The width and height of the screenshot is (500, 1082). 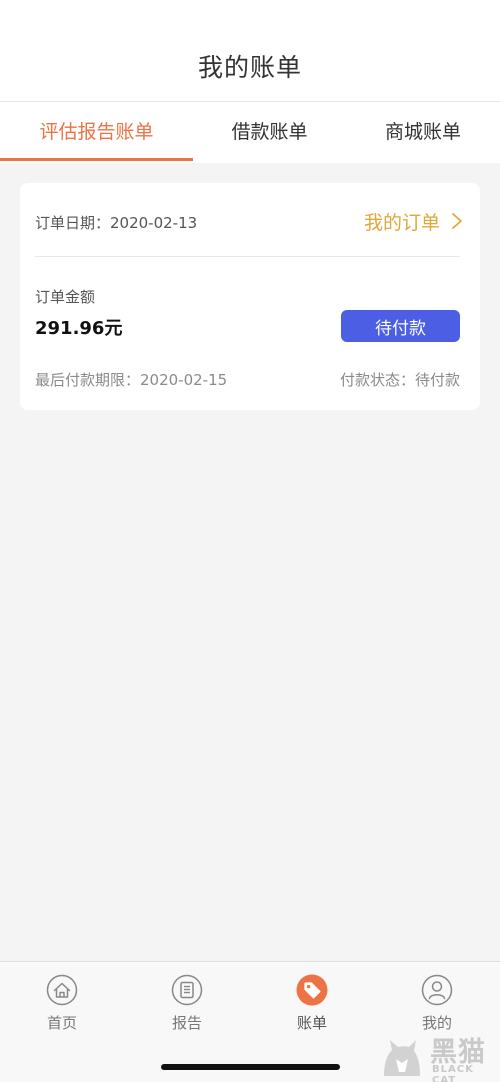 What do you see at coordinates (79, 328) in the screenshot?
I see `order-amount-value: 291.96元` at bounding box center [79, 328].